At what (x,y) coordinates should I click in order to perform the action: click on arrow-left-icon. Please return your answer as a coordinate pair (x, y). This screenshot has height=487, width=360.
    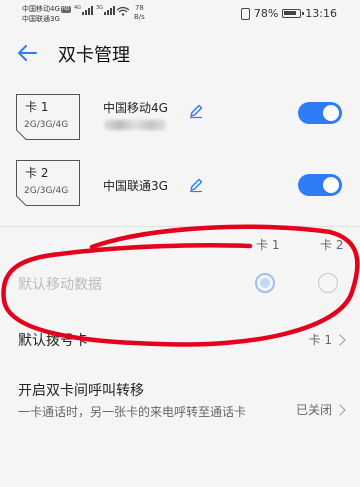
    Looking at the image, I should click on (27, 53).